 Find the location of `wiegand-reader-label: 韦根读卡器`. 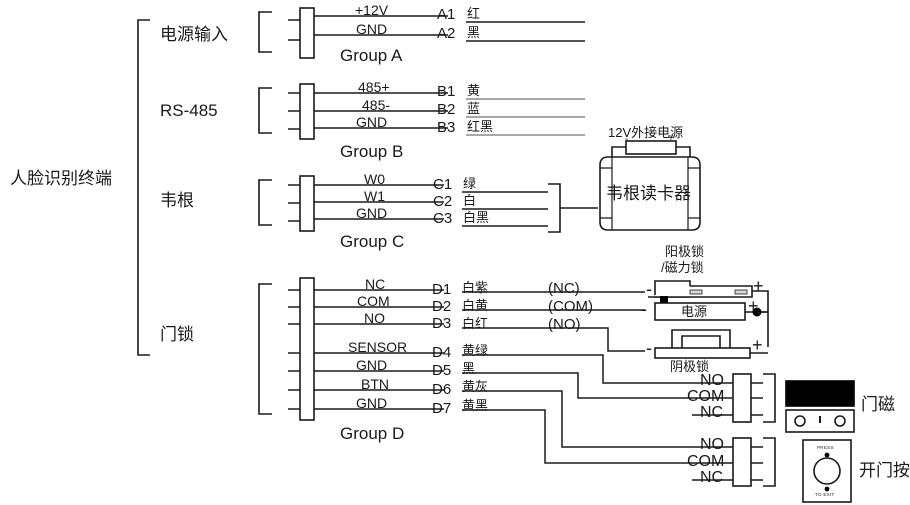

wiegand-reader-label: 韦根读卡器 is located at coordinates (648, 193).